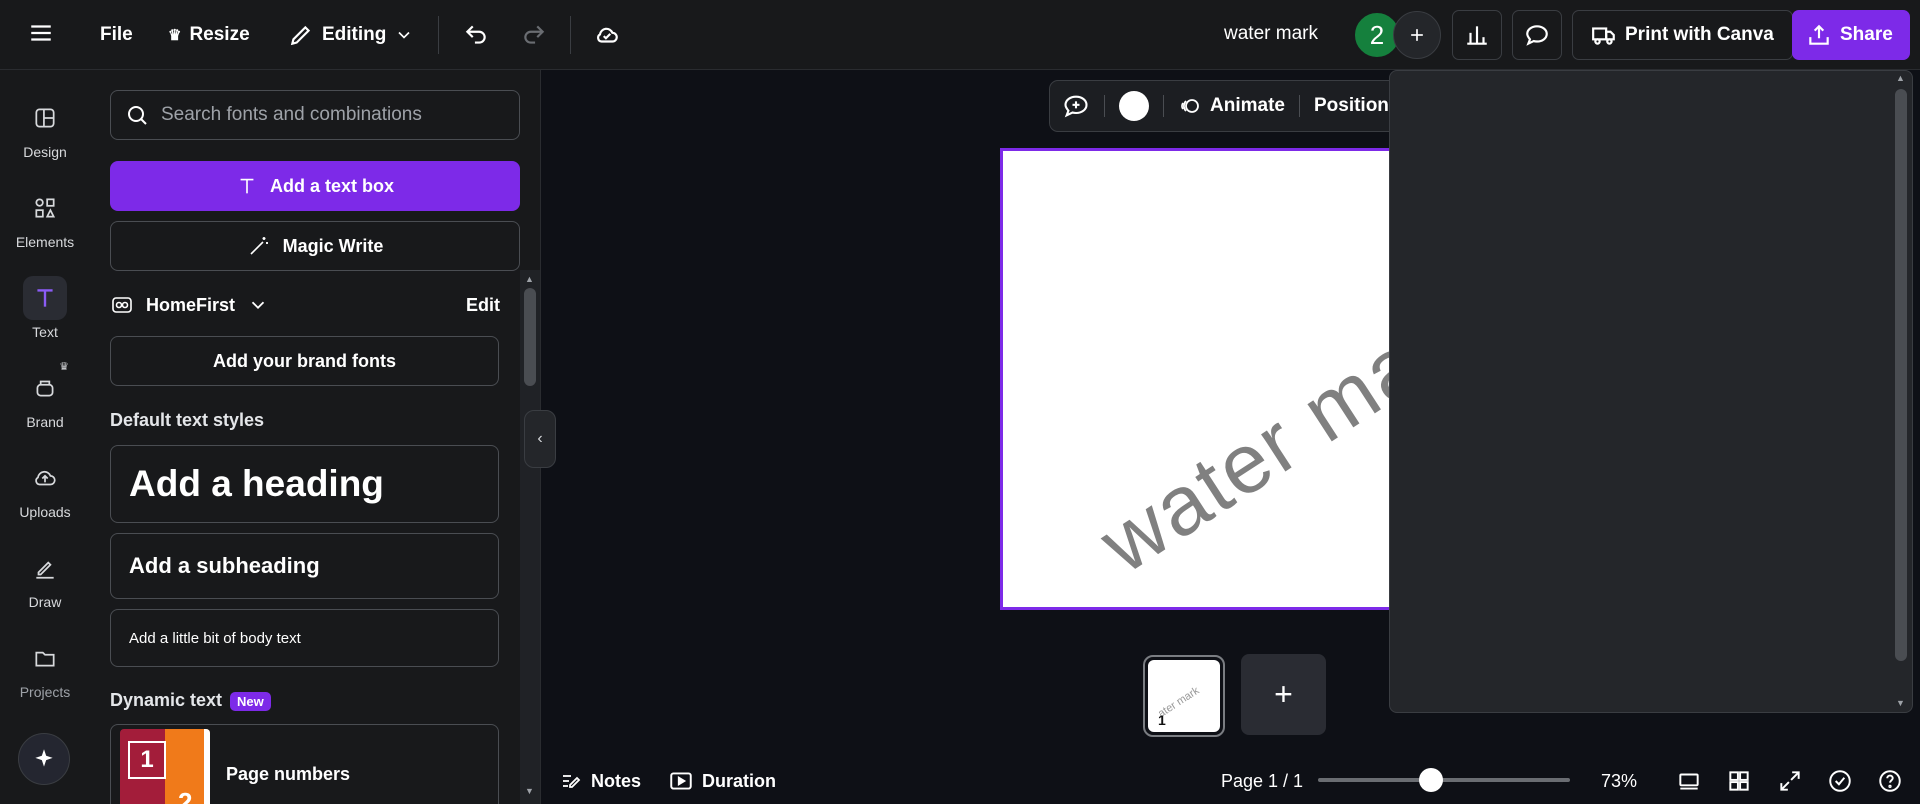  Describe the element at coordinates (147, 760) in the screenshot. I see `page-number-sample: 1` at that location.